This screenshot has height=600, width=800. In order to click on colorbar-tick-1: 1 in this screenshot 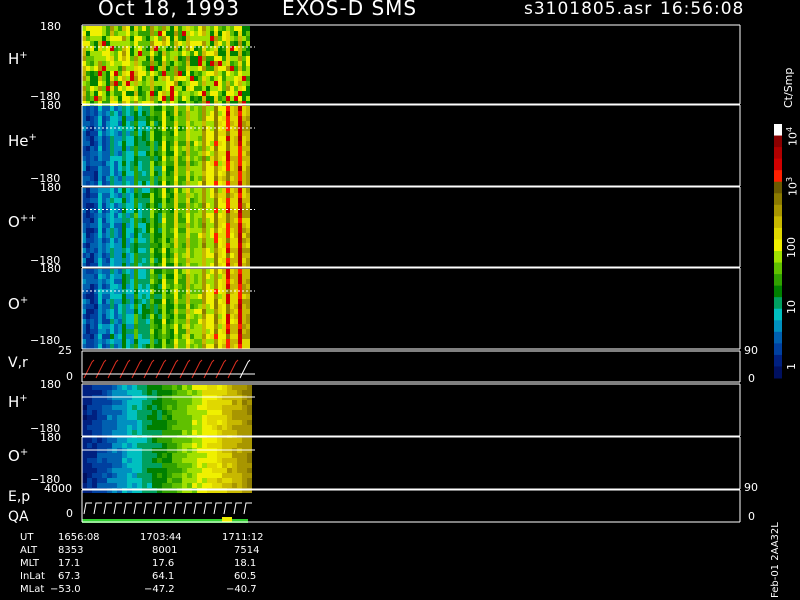, I will do `click(791, 366)`.